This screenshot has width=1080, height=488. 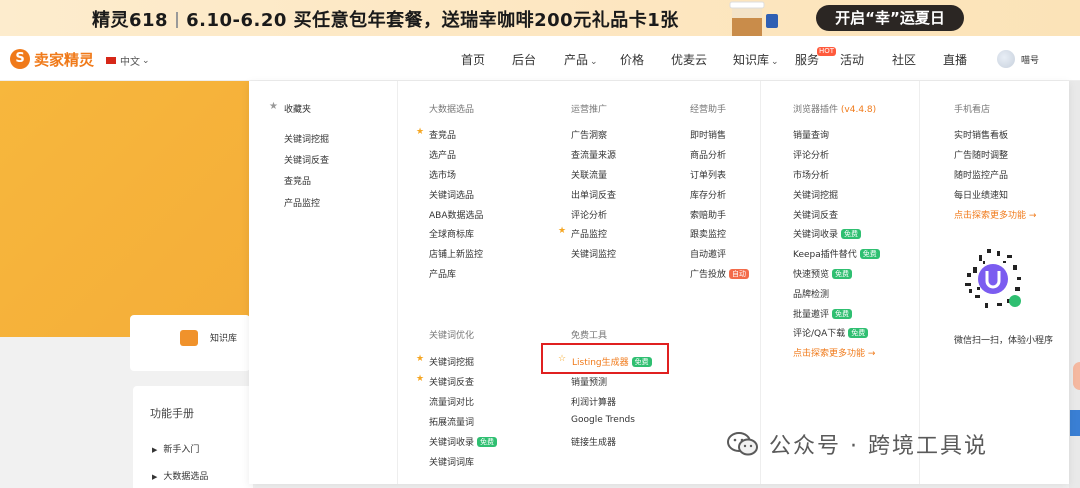 What do you see at coordinates (473, 59) in the screenshot?
I see `nav-home: 首页` at bounding box center [473, 59].